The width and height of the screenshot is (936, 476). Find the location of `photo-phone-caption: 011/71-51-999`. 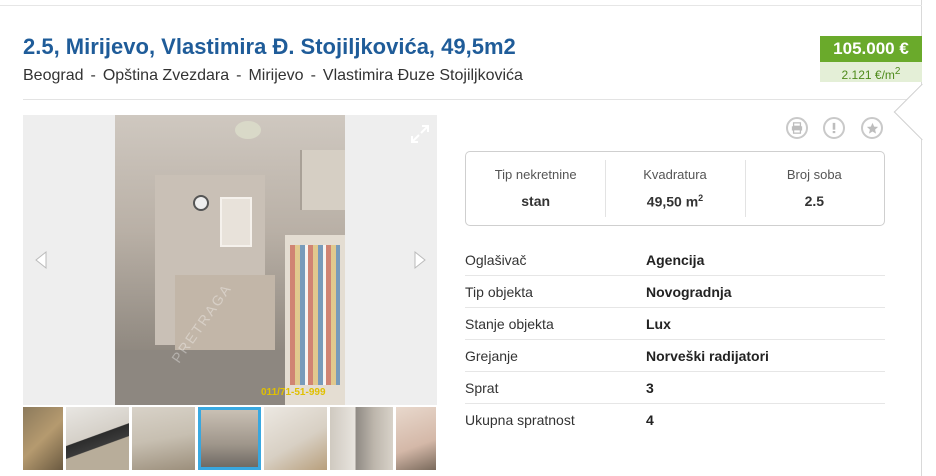

photo-phone-caption: 011/71-51-999 is located at coordinates (293, 392).